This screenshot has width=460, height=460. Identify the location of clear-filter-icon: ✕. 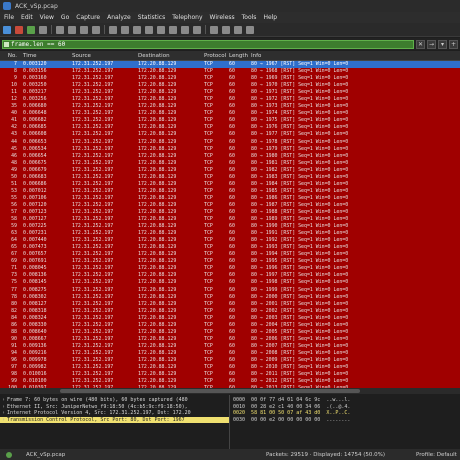
(420, 44).